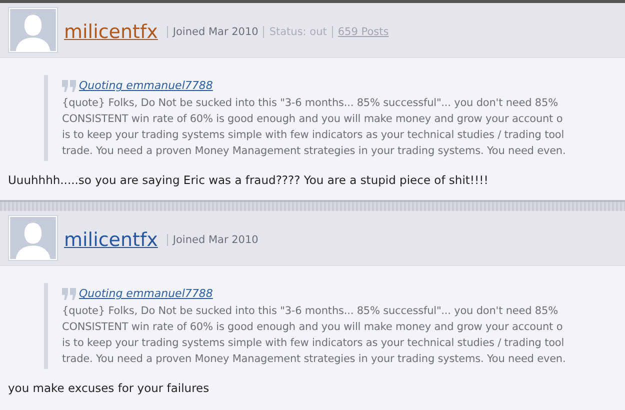 This screenshot has width=625, height=410. What do you see at coordinates (109, 388) in the screenshot?
I see `post-text: you make excuses for your failures` at bounding box center [109, 388].